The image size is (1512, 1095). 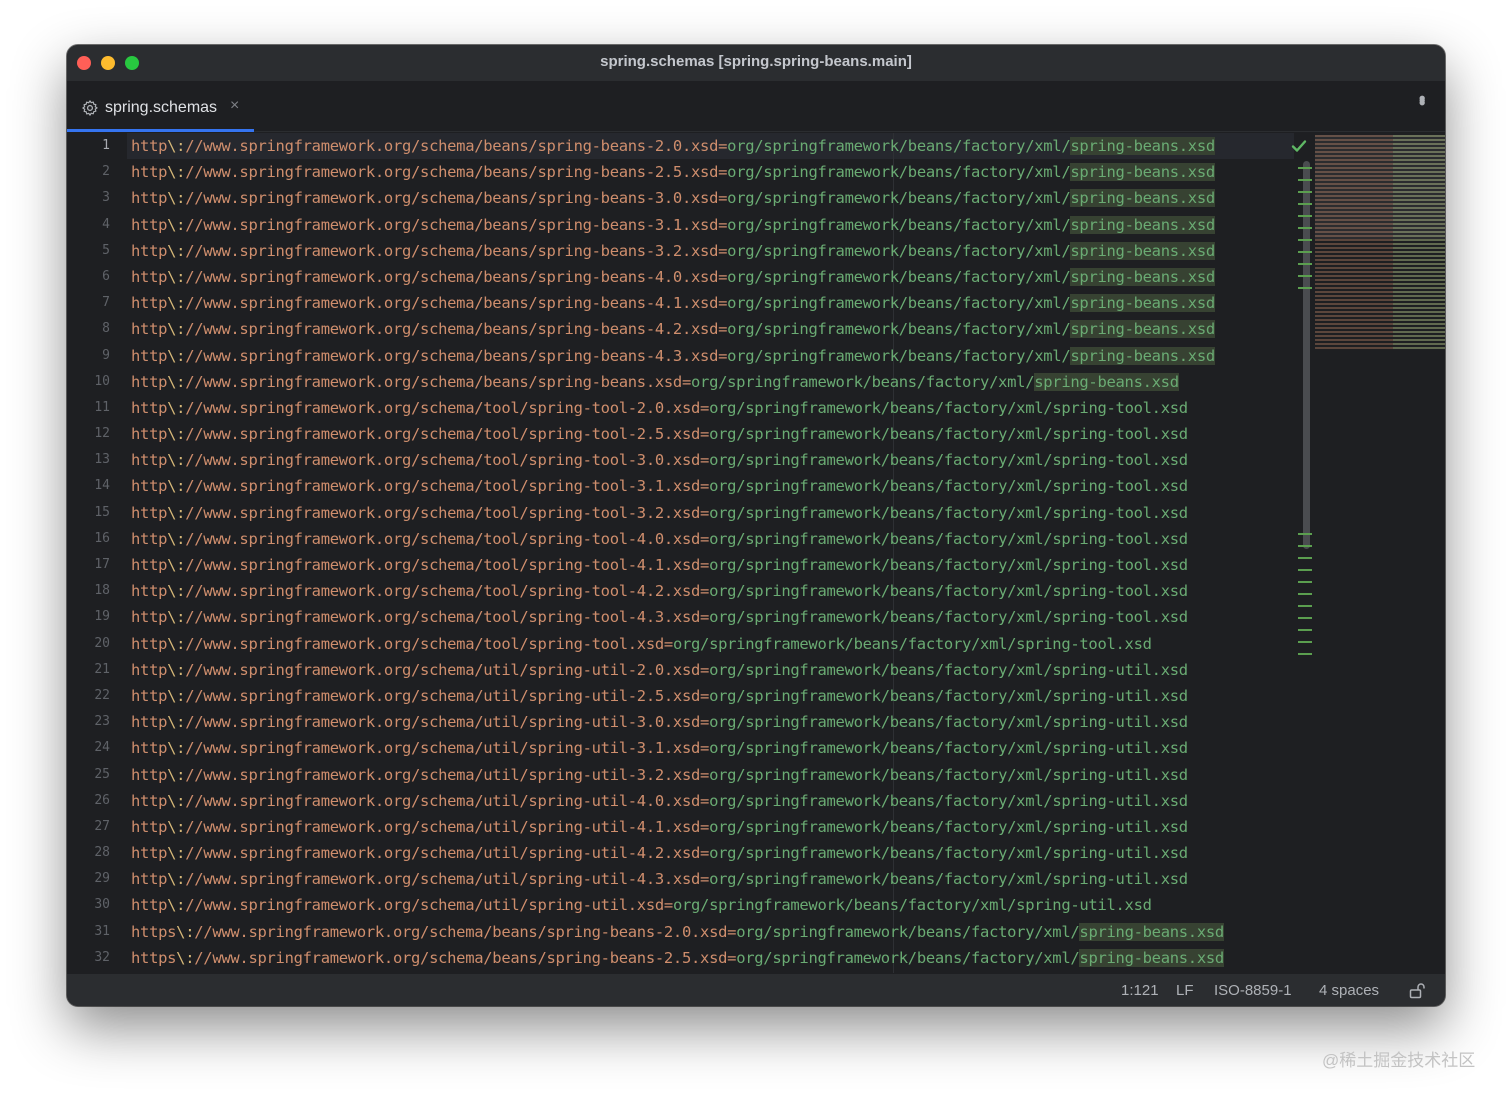 What do you see at coordinates (102, 434) in the screenshot?
I see `line-number: 12` at bounding box center [102, 434].